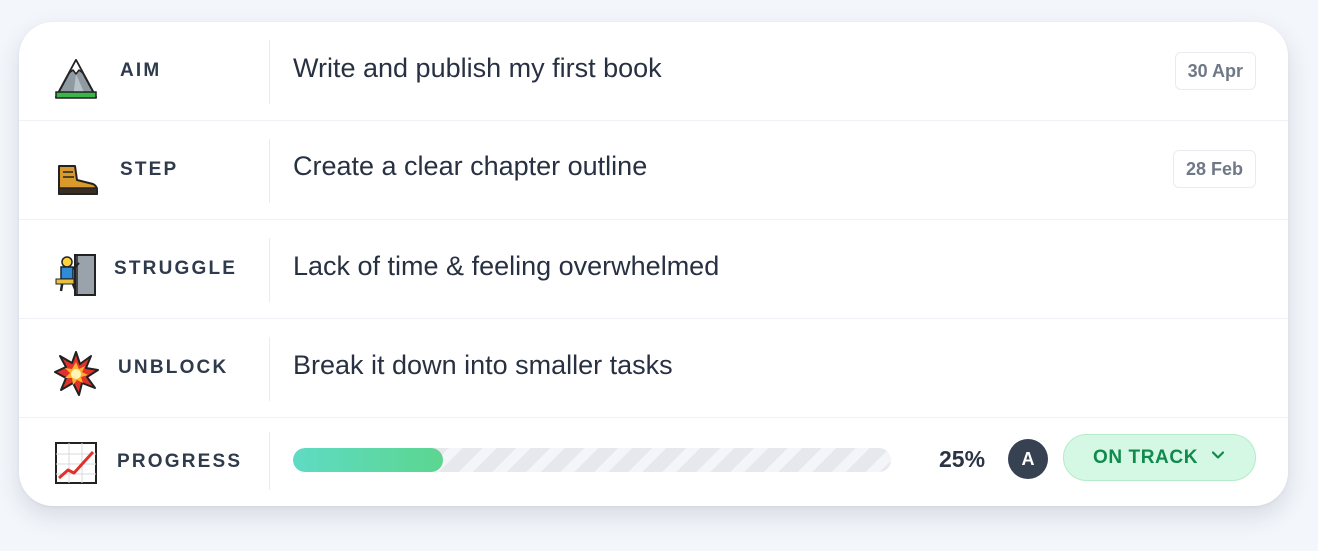 This screenshot has width=1318, height=551. I want to click on step-label-cell: STEP, so click(144, 170).